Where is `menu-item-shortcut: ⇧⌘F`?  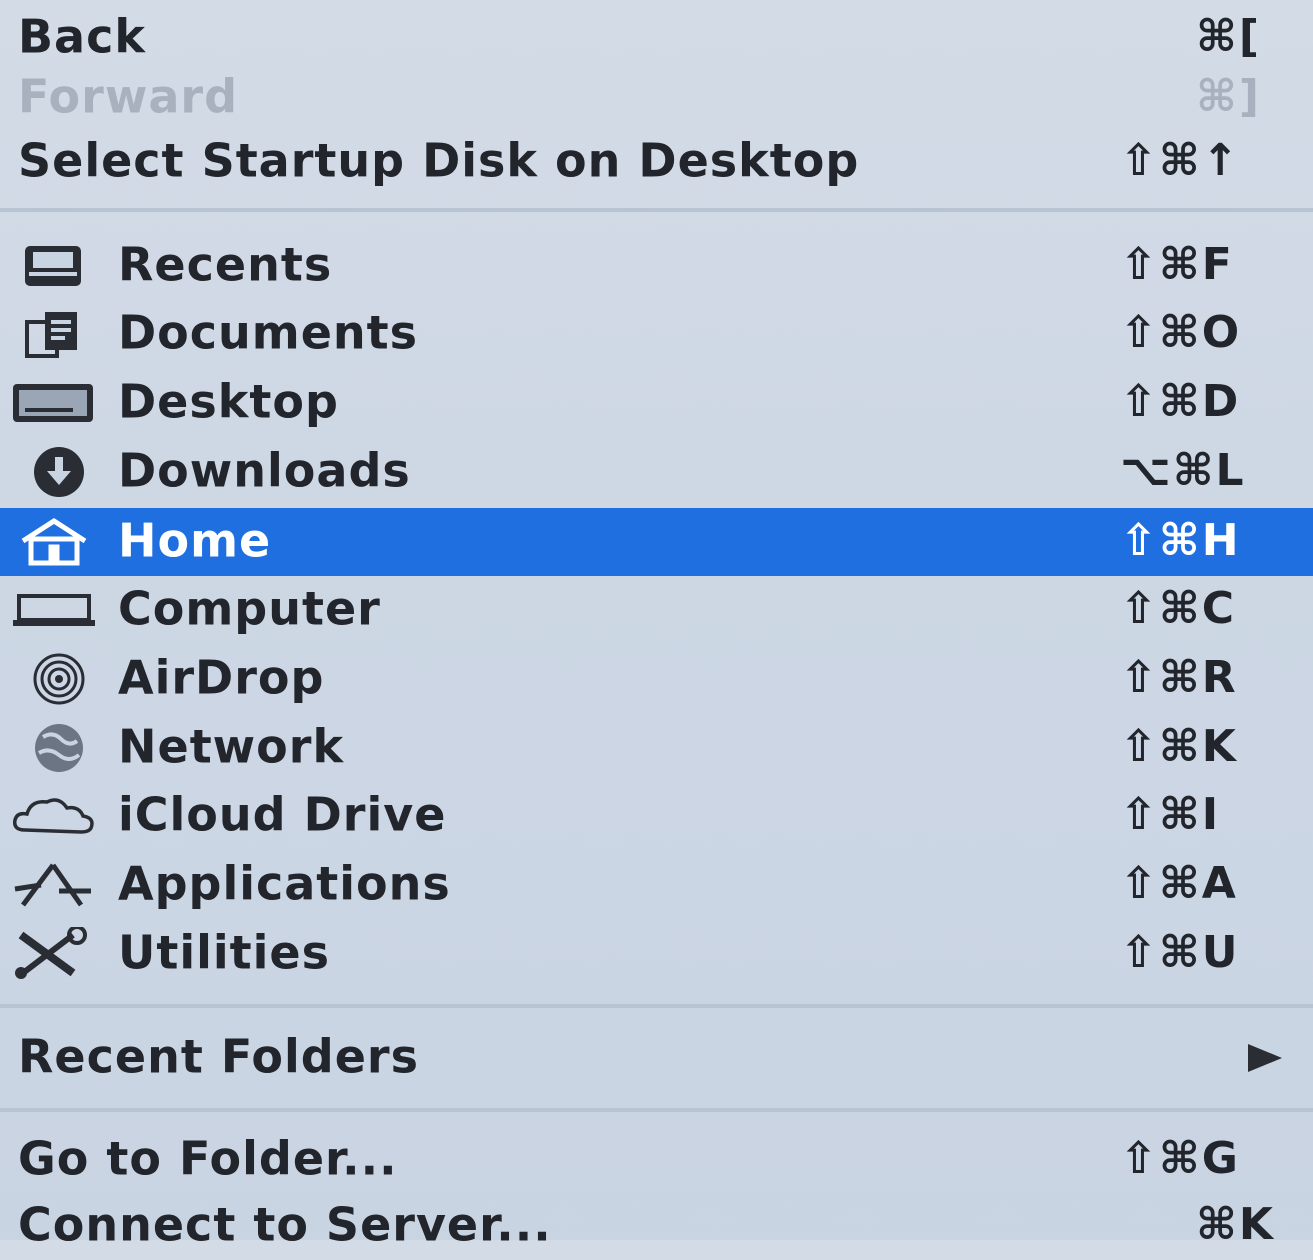
menu-item-shortcut: ⇧⌘F is located at coordinates (1177, 264).